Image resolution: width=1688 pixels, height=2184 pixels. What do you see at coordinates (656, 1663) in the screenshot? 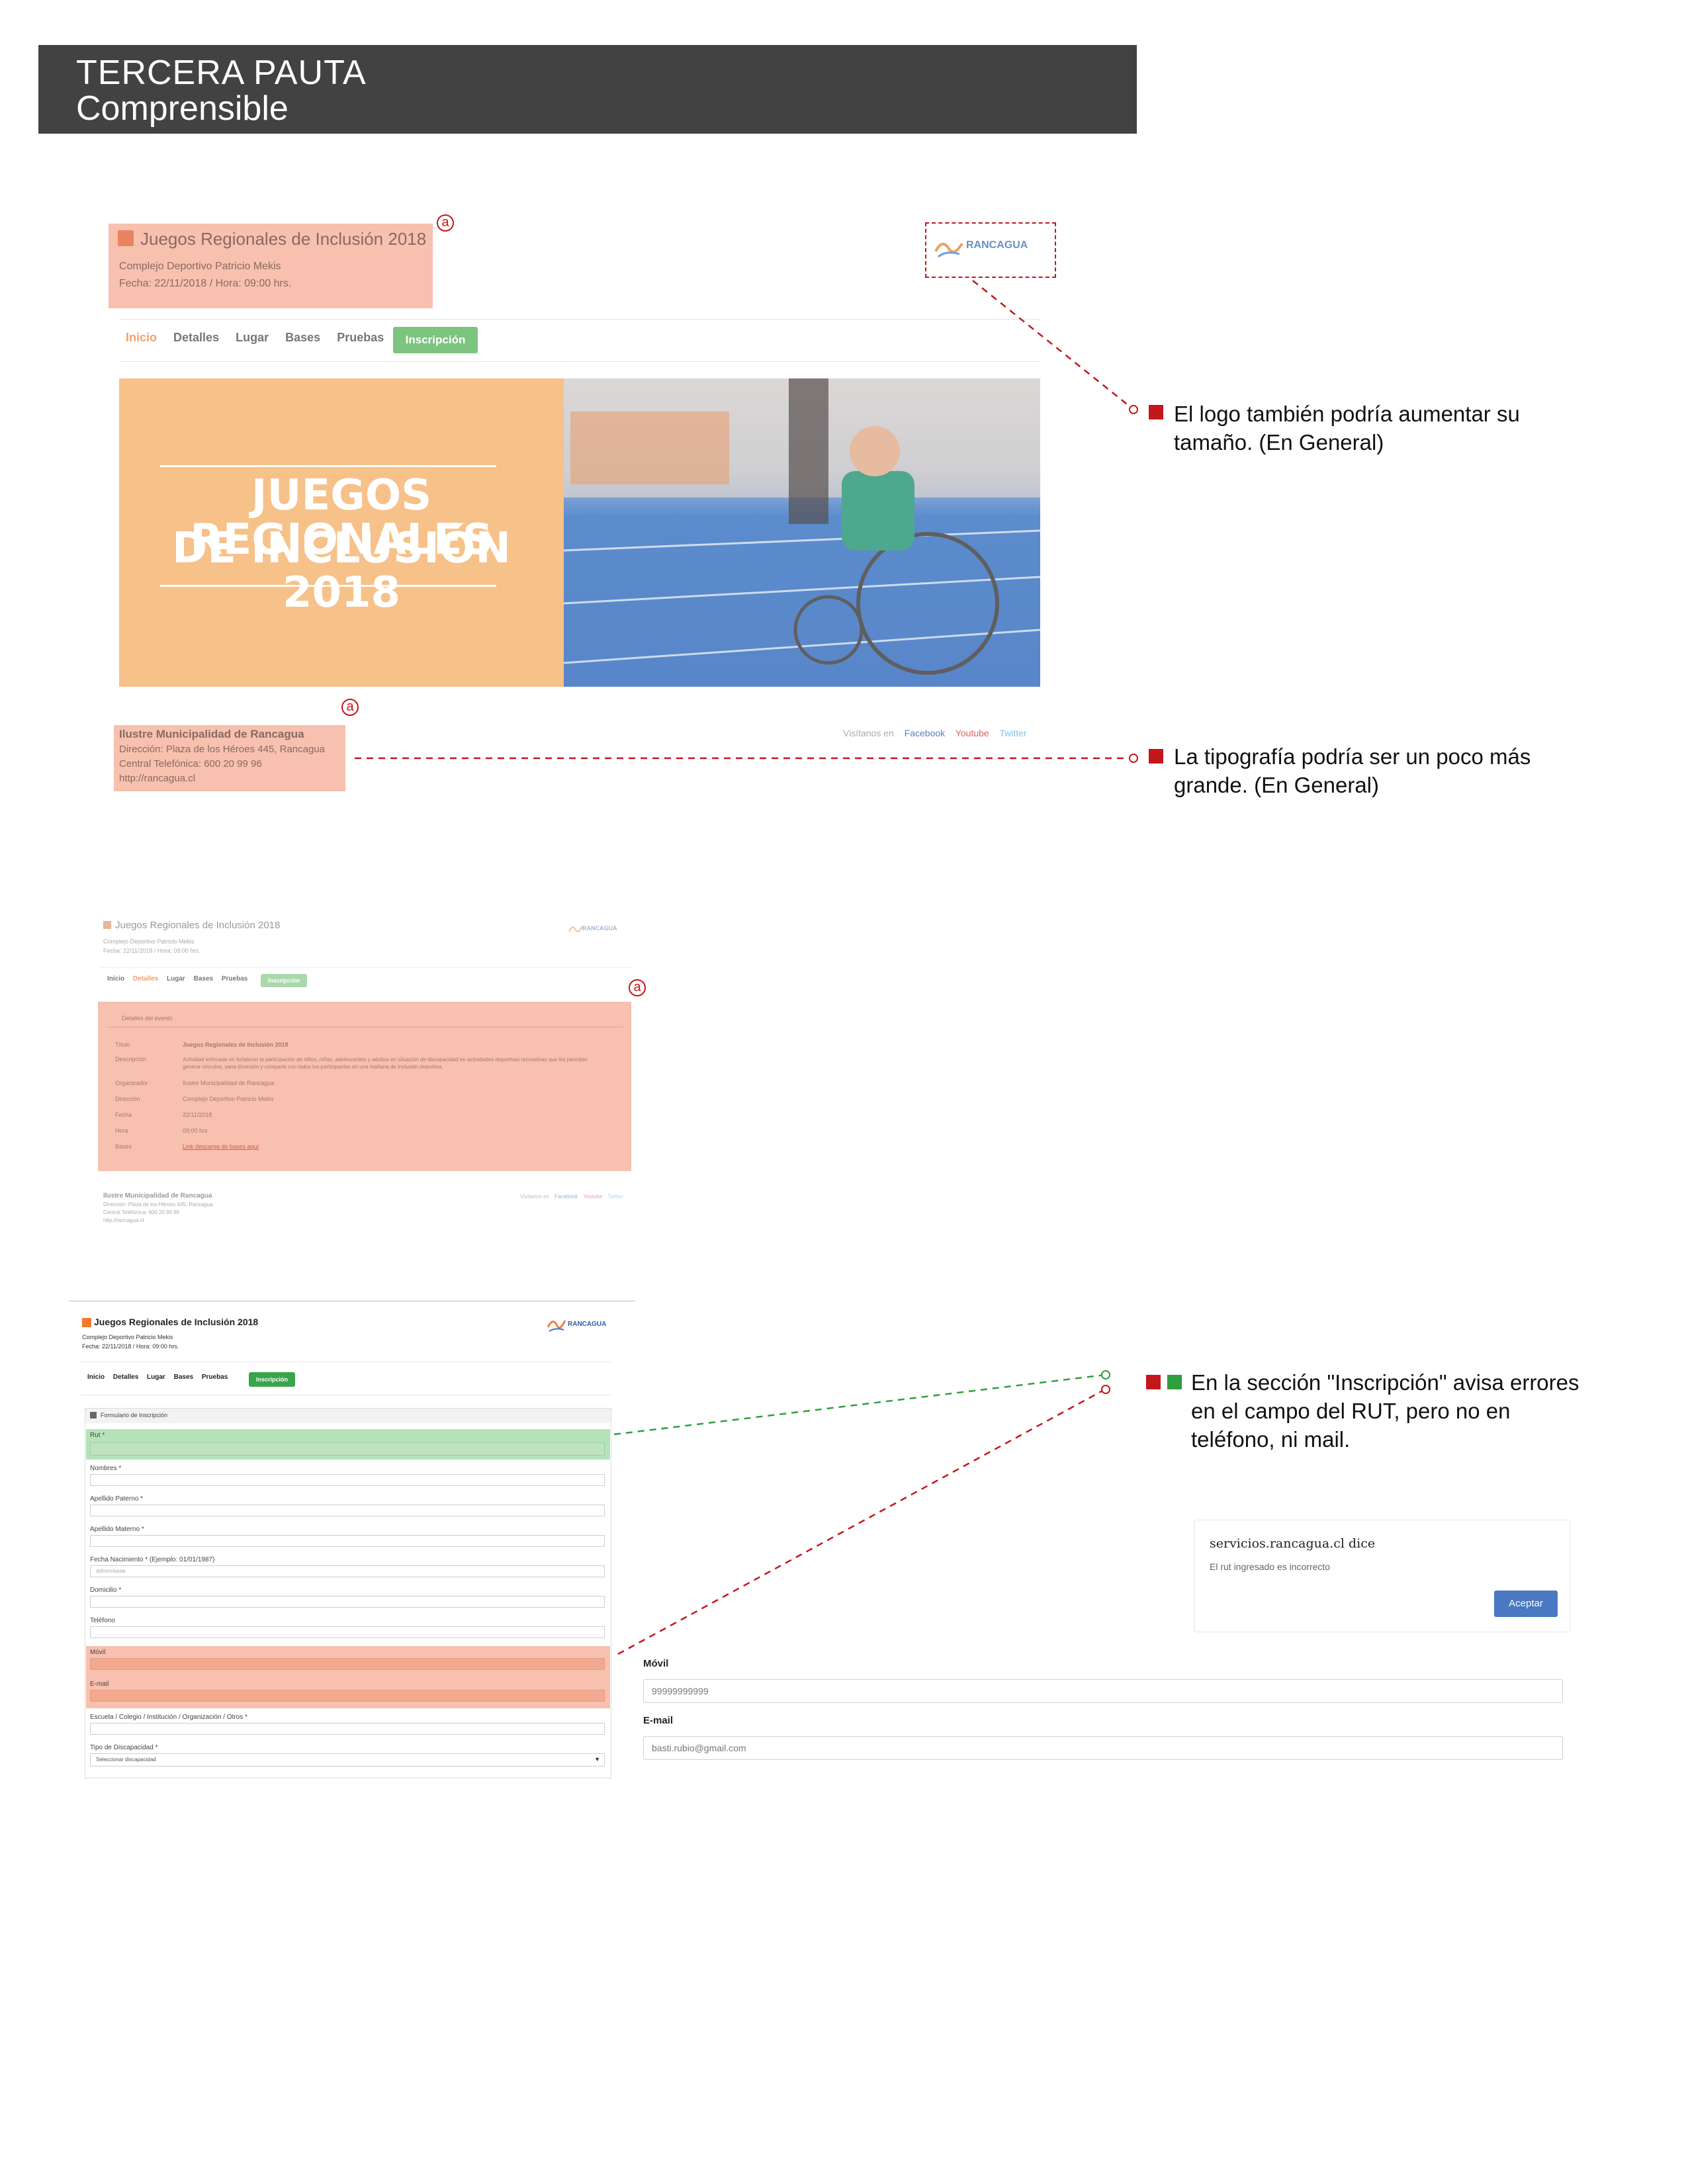
I see `movil-label: Móvil` at bounding box center [656, 1663].